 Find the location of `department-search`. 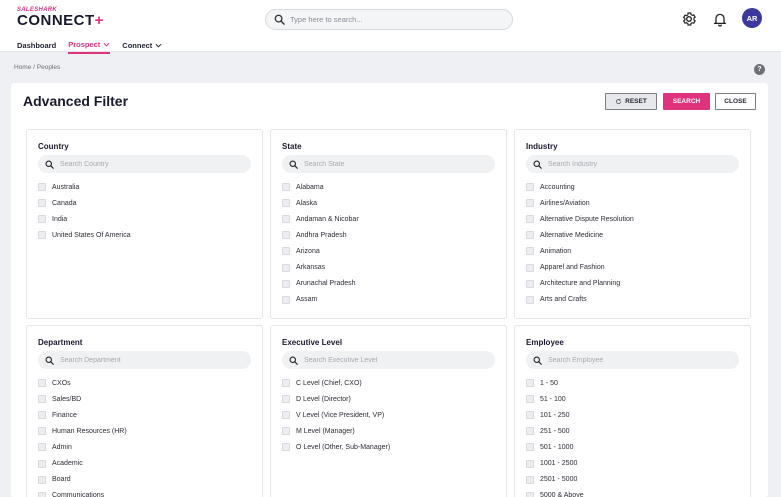

department-search is located at coordinates (144, 360).